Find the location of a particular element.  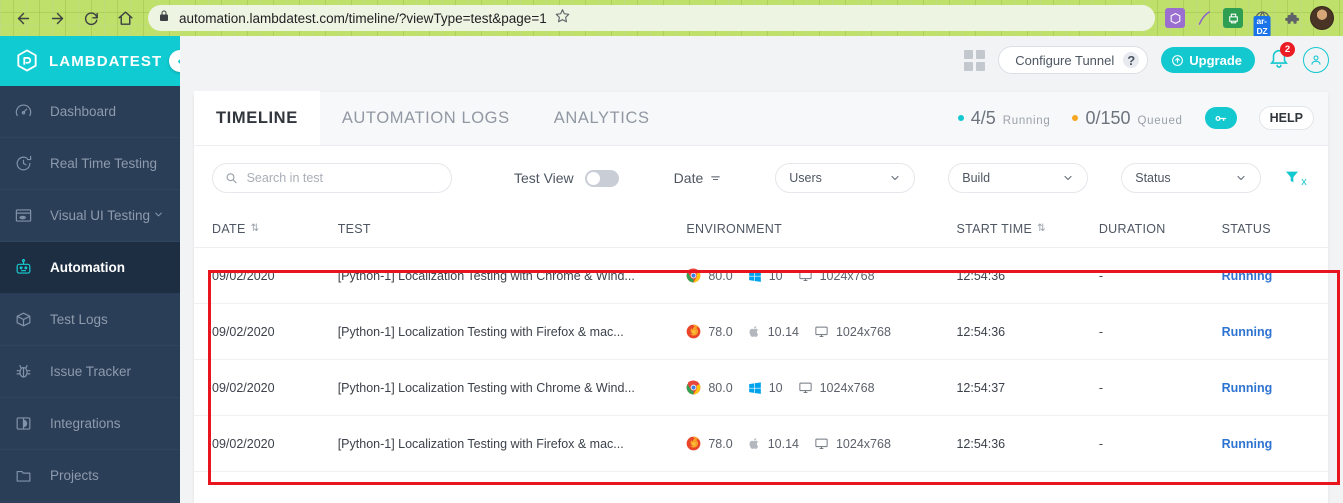

configure-tunnel-button: Configure Tunnel ? is located at coordinates (1073, 60).